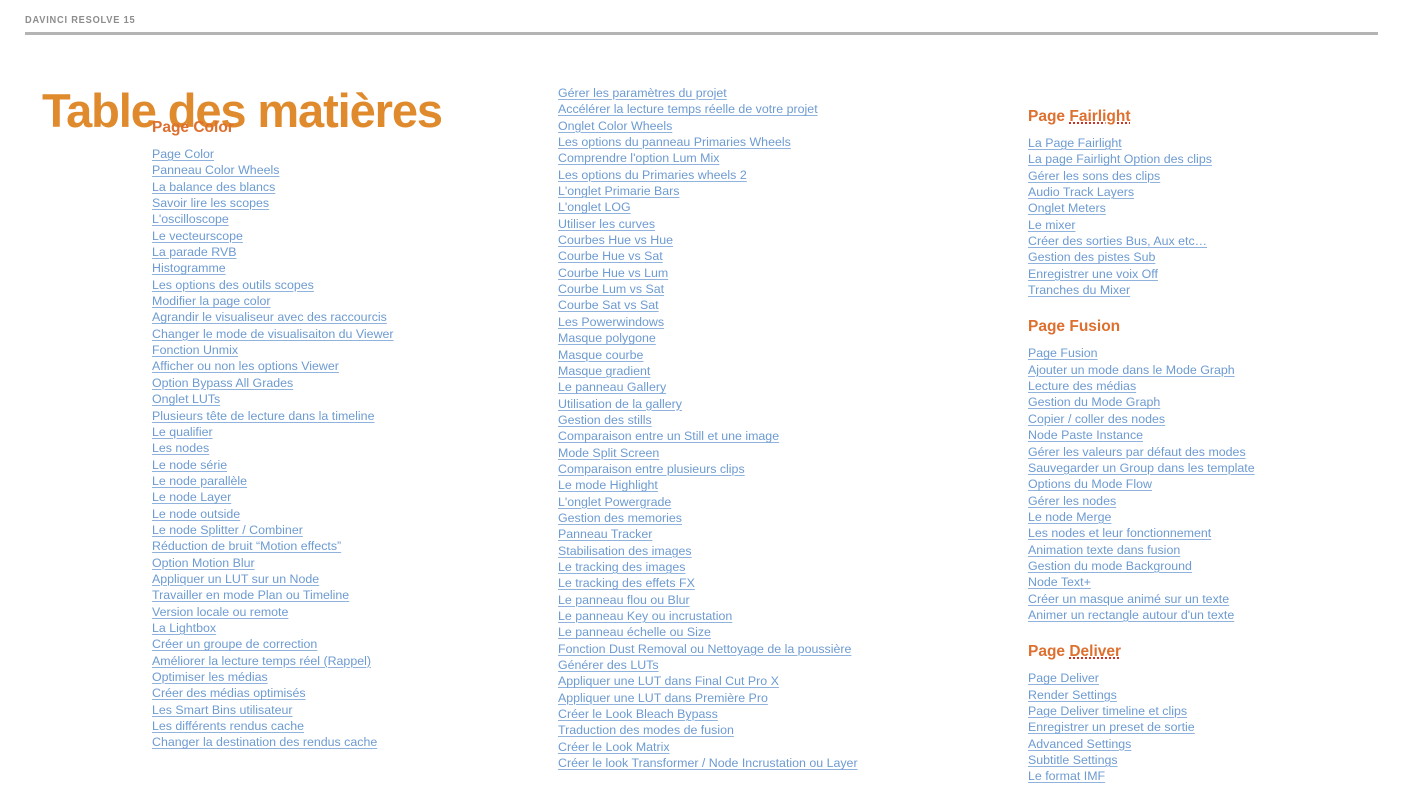 Image resolution: width=1422 pixels, height=801 pixels. Describe the element at coordinates (250, 595) in the screenshot. I see `toc-link-travailler-en-mode-plan-ou-timeline: Travailler en mode Plan ou Timeline` at that location.